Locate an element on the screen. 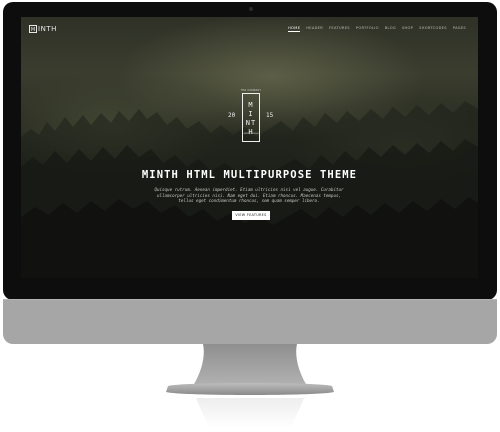 The height and width of the screenshot is (432, 500). nav-item-home: HOME is located at coordinates (294, 29).